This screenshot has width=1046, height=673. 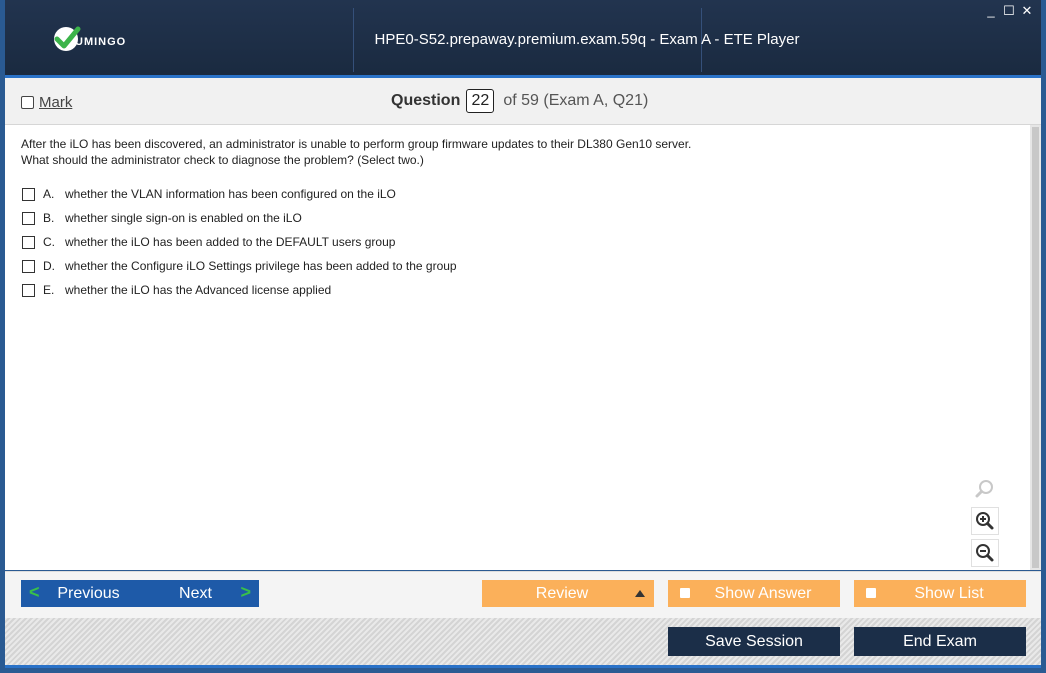 What do you see at coordinates (49, 242) in the screenshot?
I see `option-letter: C.` at bounding box center [49, 242].